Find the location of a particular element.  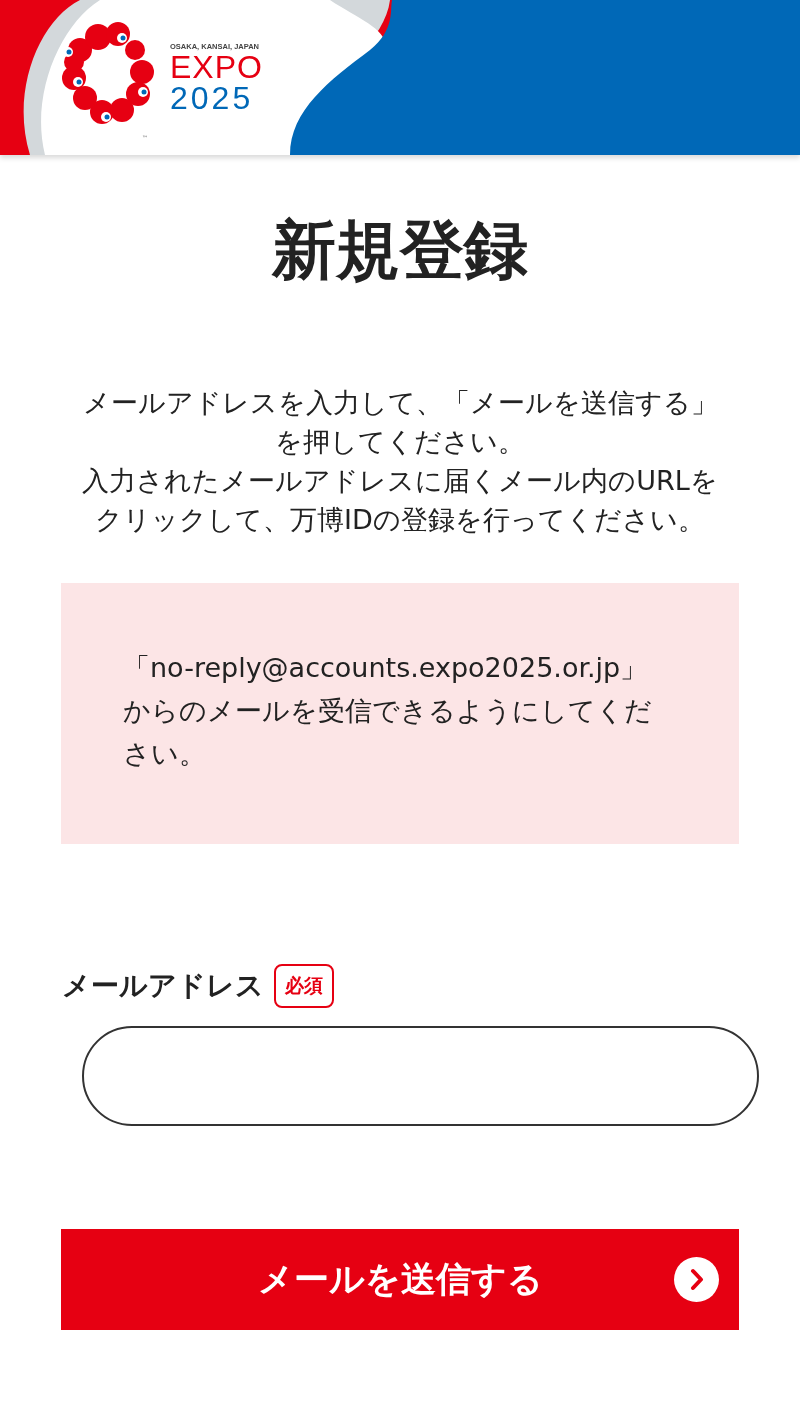

logo-year: 2025 is located at coordinates (212, 98).